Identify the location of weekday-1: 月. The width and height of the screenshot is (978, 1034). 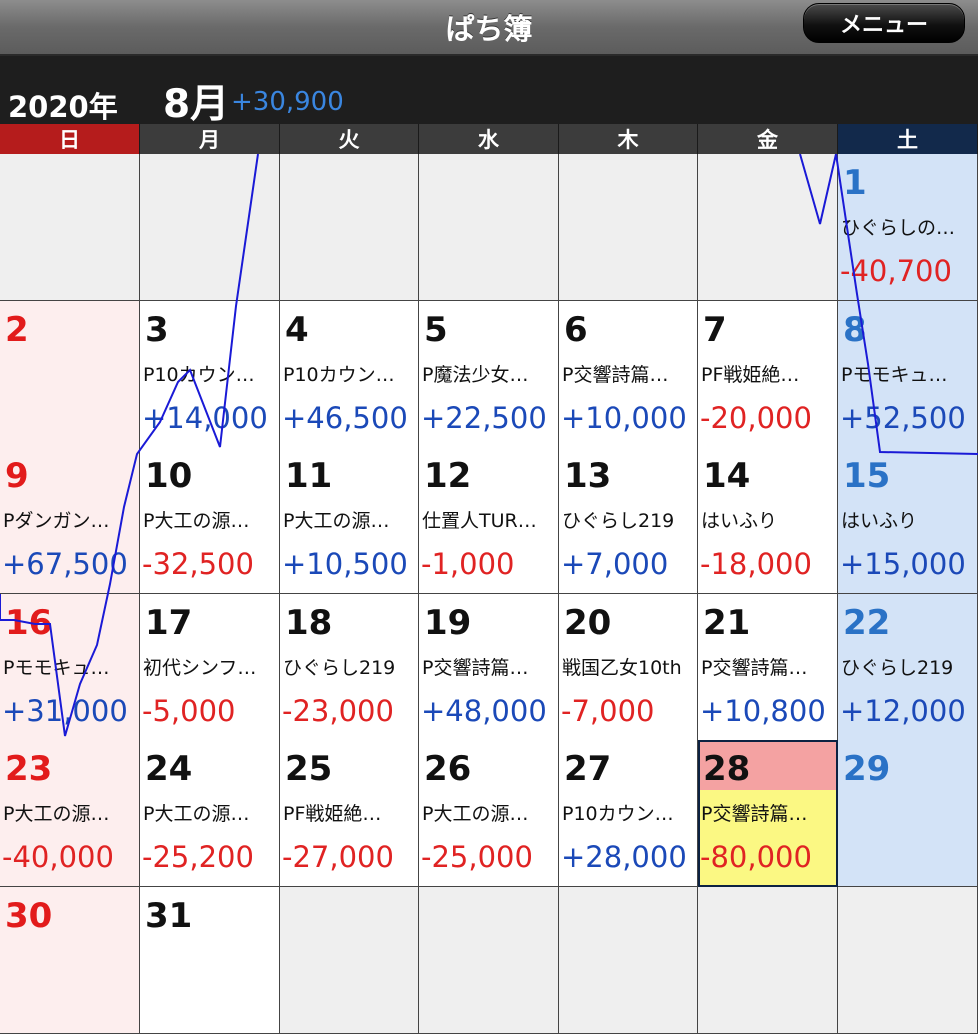
(210, 139).